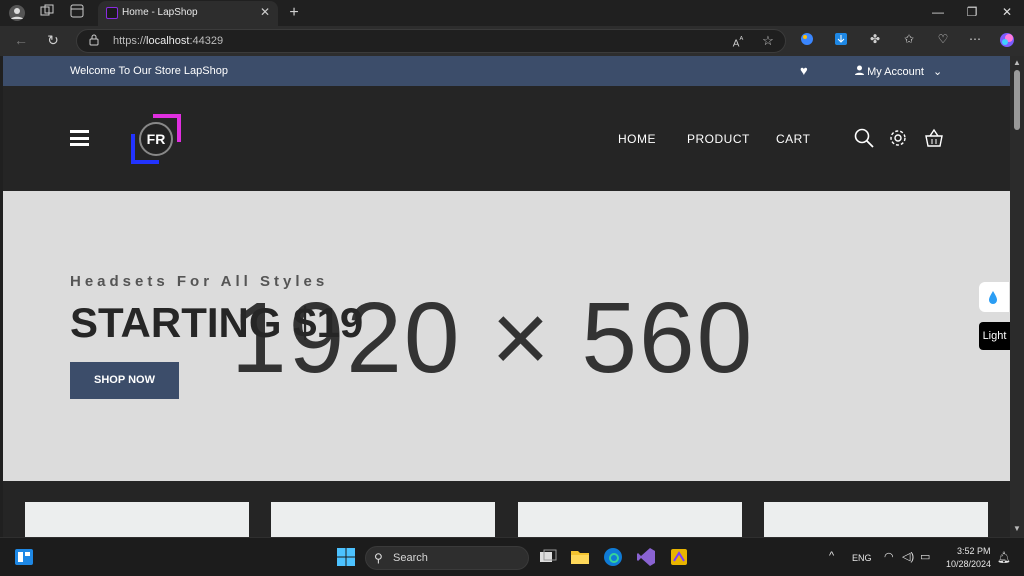 This screenshot has width=1024, height=576. Describe the element at coordinates (47, 13) in the screenshot. I see `workspaces-icon` at that location.